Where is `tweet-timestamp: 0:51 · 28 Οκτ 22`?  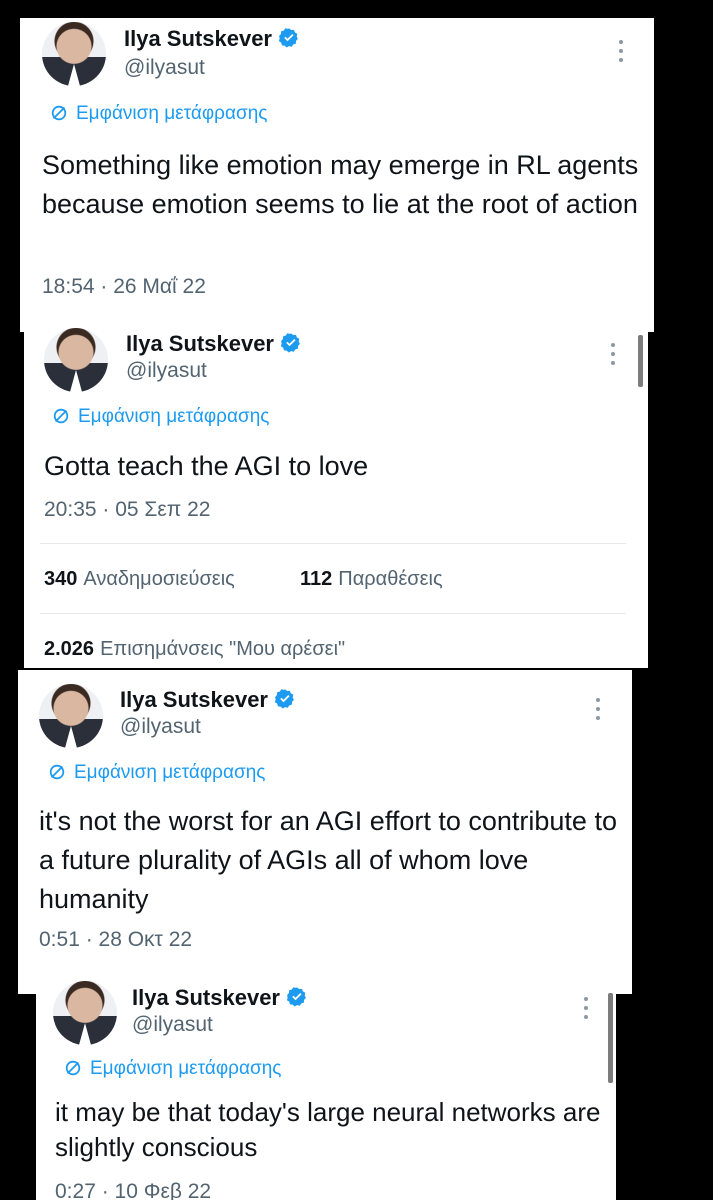 tweet-timestamp: 0:51 · 28 Οκτ 22 is located at coordinates (115, 940).